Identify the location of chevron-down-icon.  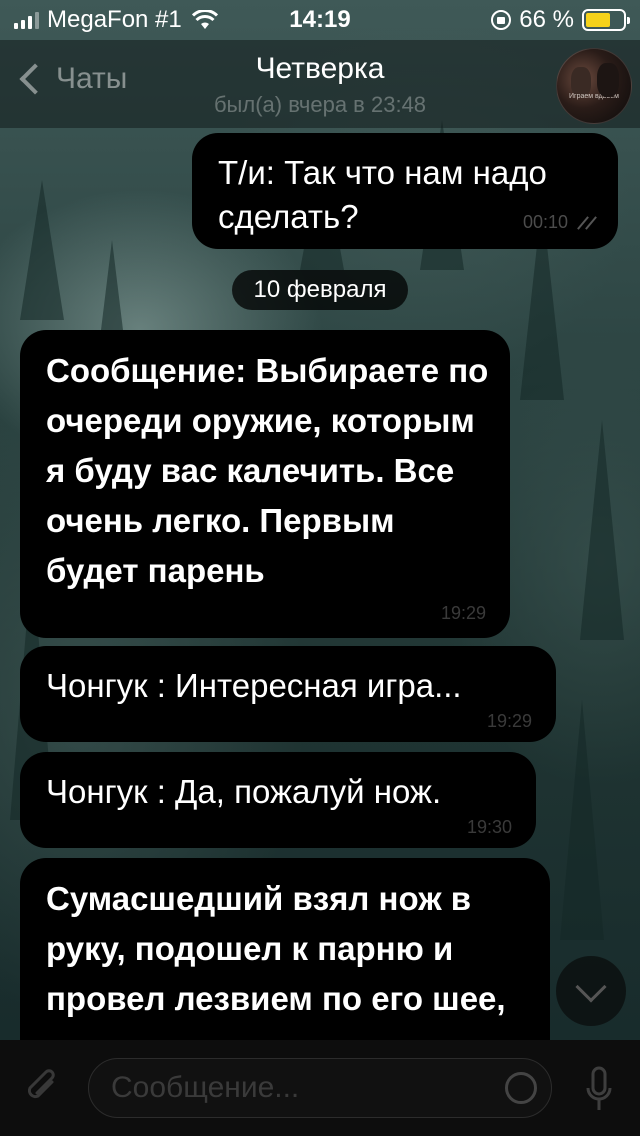
(591, 987).